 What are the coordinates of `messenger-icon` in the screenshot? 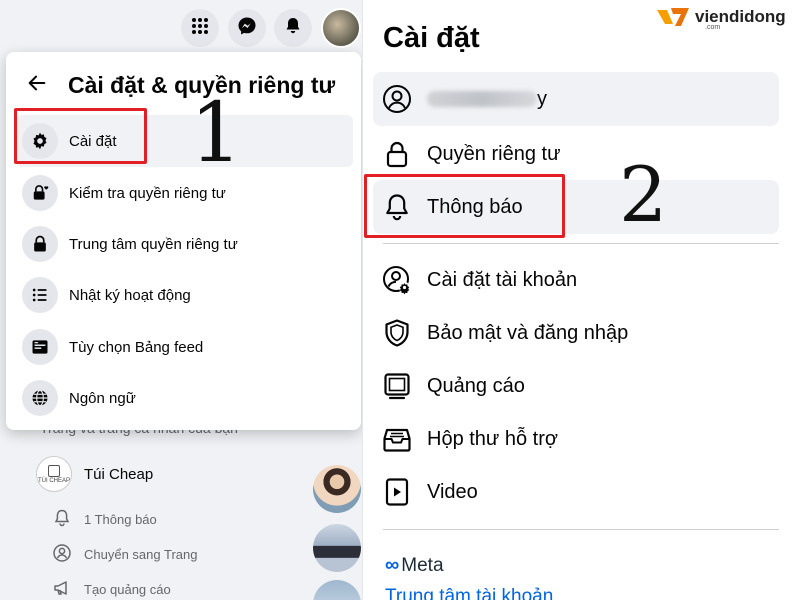 It's located at (247, 28).